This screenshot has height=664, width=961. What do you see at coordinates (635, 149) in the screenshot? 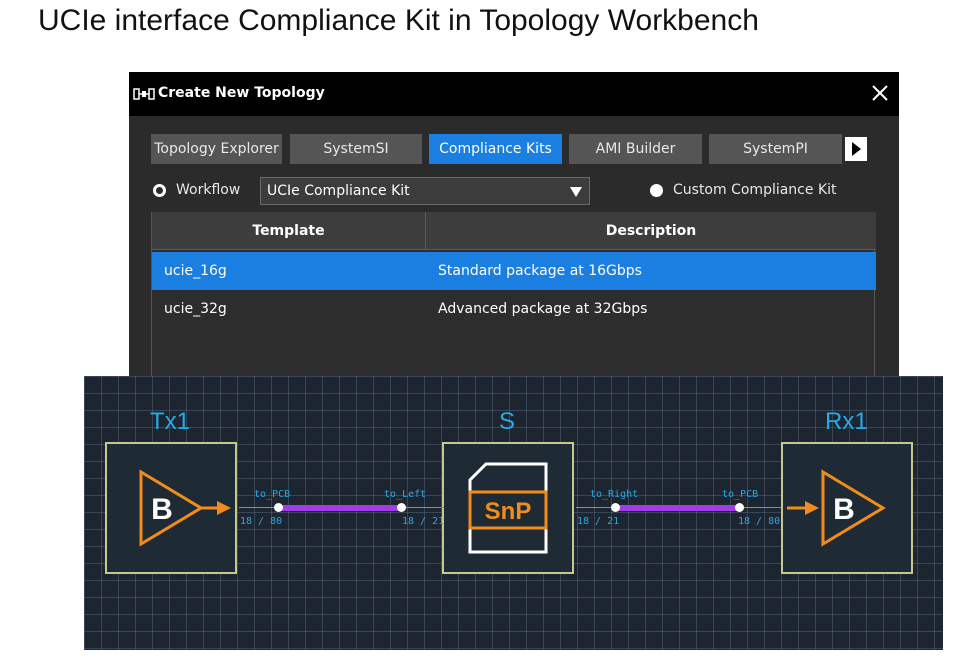
I see `tab-ami-builder: AMI Builder` at bounding box center [635, 149].